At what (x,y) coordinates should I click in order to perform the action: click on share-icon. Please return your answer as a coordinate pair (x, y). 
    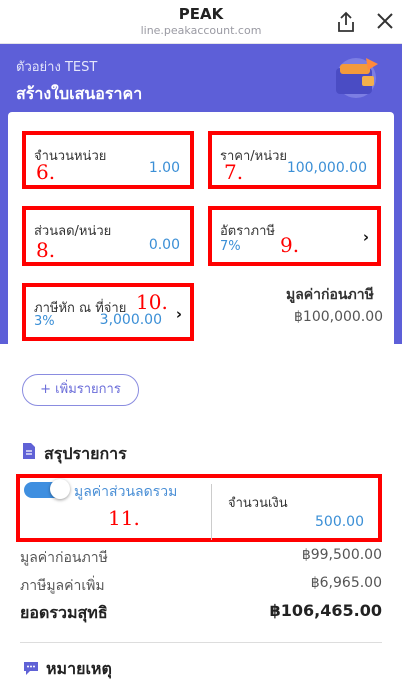
    Looking at the image, I should click on (346, 22).